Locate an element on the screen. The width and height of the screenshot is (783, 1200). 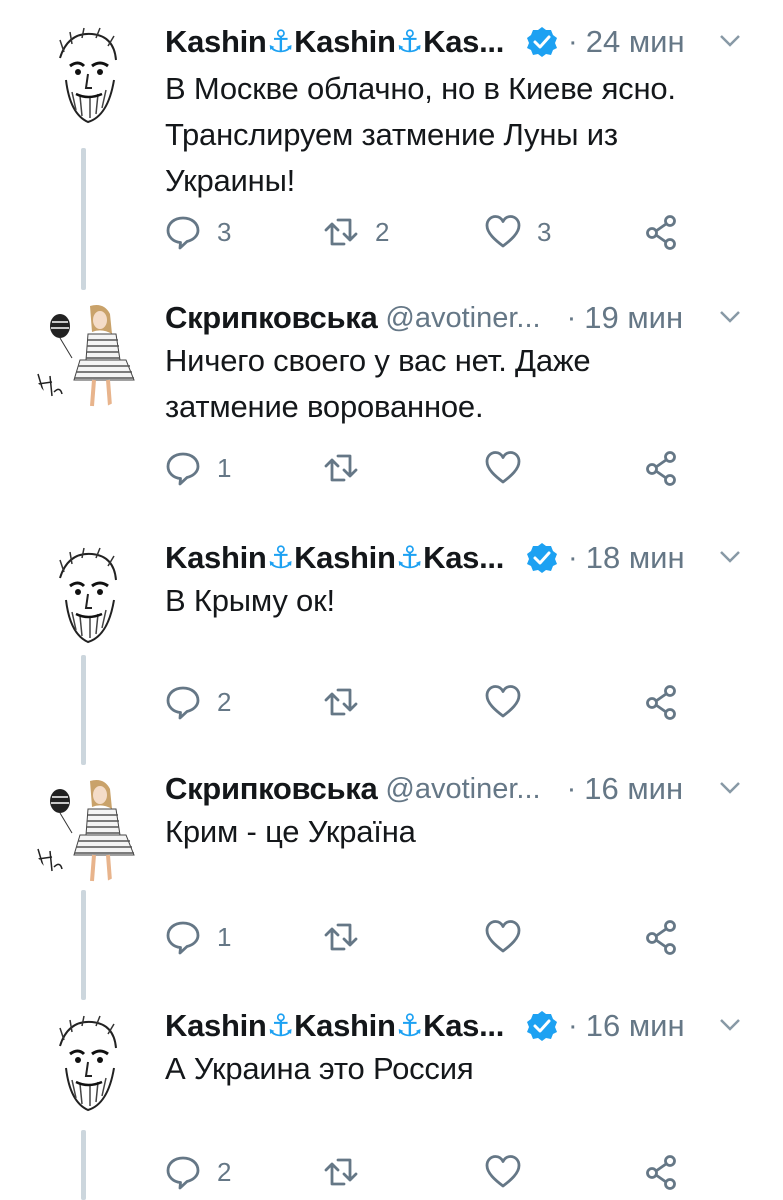
retweet-button: 2 is located at coordinates (356, 232).